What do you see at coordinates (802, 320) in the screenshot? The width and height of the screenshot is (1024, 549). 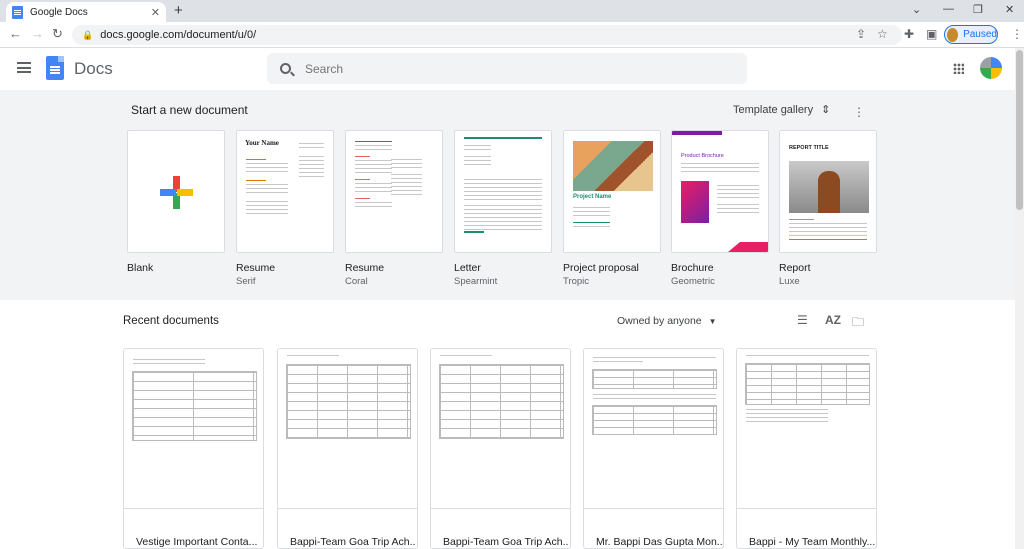 I see `list-view-icon: ☰` at bounding box center [802, 320].